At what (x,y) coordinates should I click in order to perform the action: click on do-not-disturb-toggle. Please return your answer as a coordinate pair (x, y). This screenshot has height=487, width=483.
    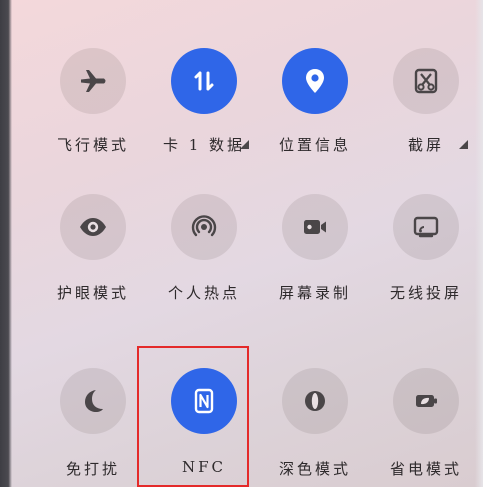
    Looking at the image, I should click on (93, 401).